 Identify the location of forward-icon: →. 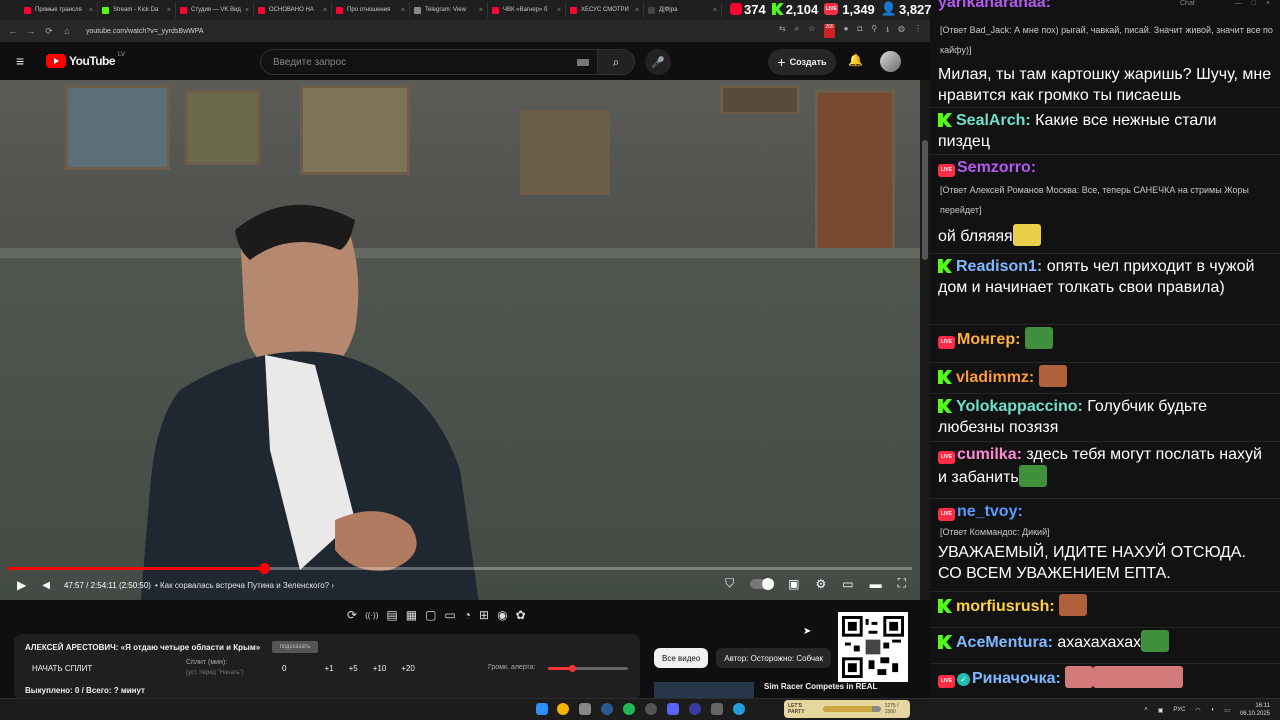
(31, 31).